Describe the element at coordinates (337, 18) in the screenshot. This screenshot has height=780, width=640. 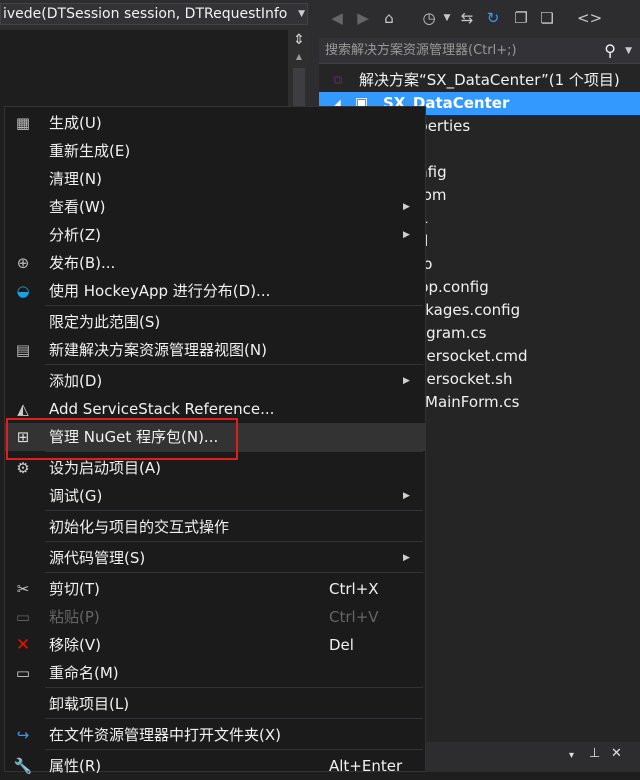
I see `back-icon: ◀` at that location.